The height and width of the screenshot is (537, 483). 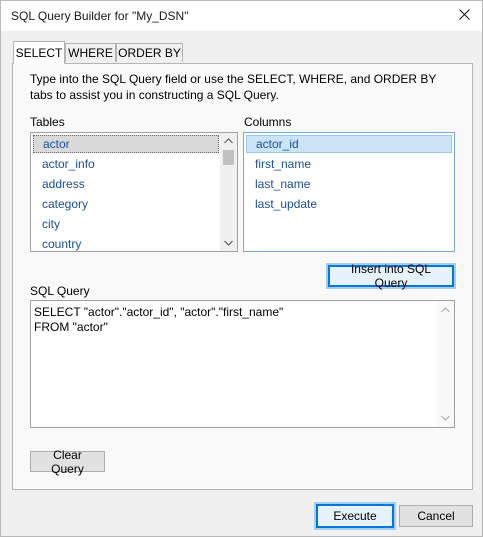 What do you see at coordinates (349, 144) in the screenshot?
I see `column-item-actor-id: actor_id` at bounding box center [349, 144].